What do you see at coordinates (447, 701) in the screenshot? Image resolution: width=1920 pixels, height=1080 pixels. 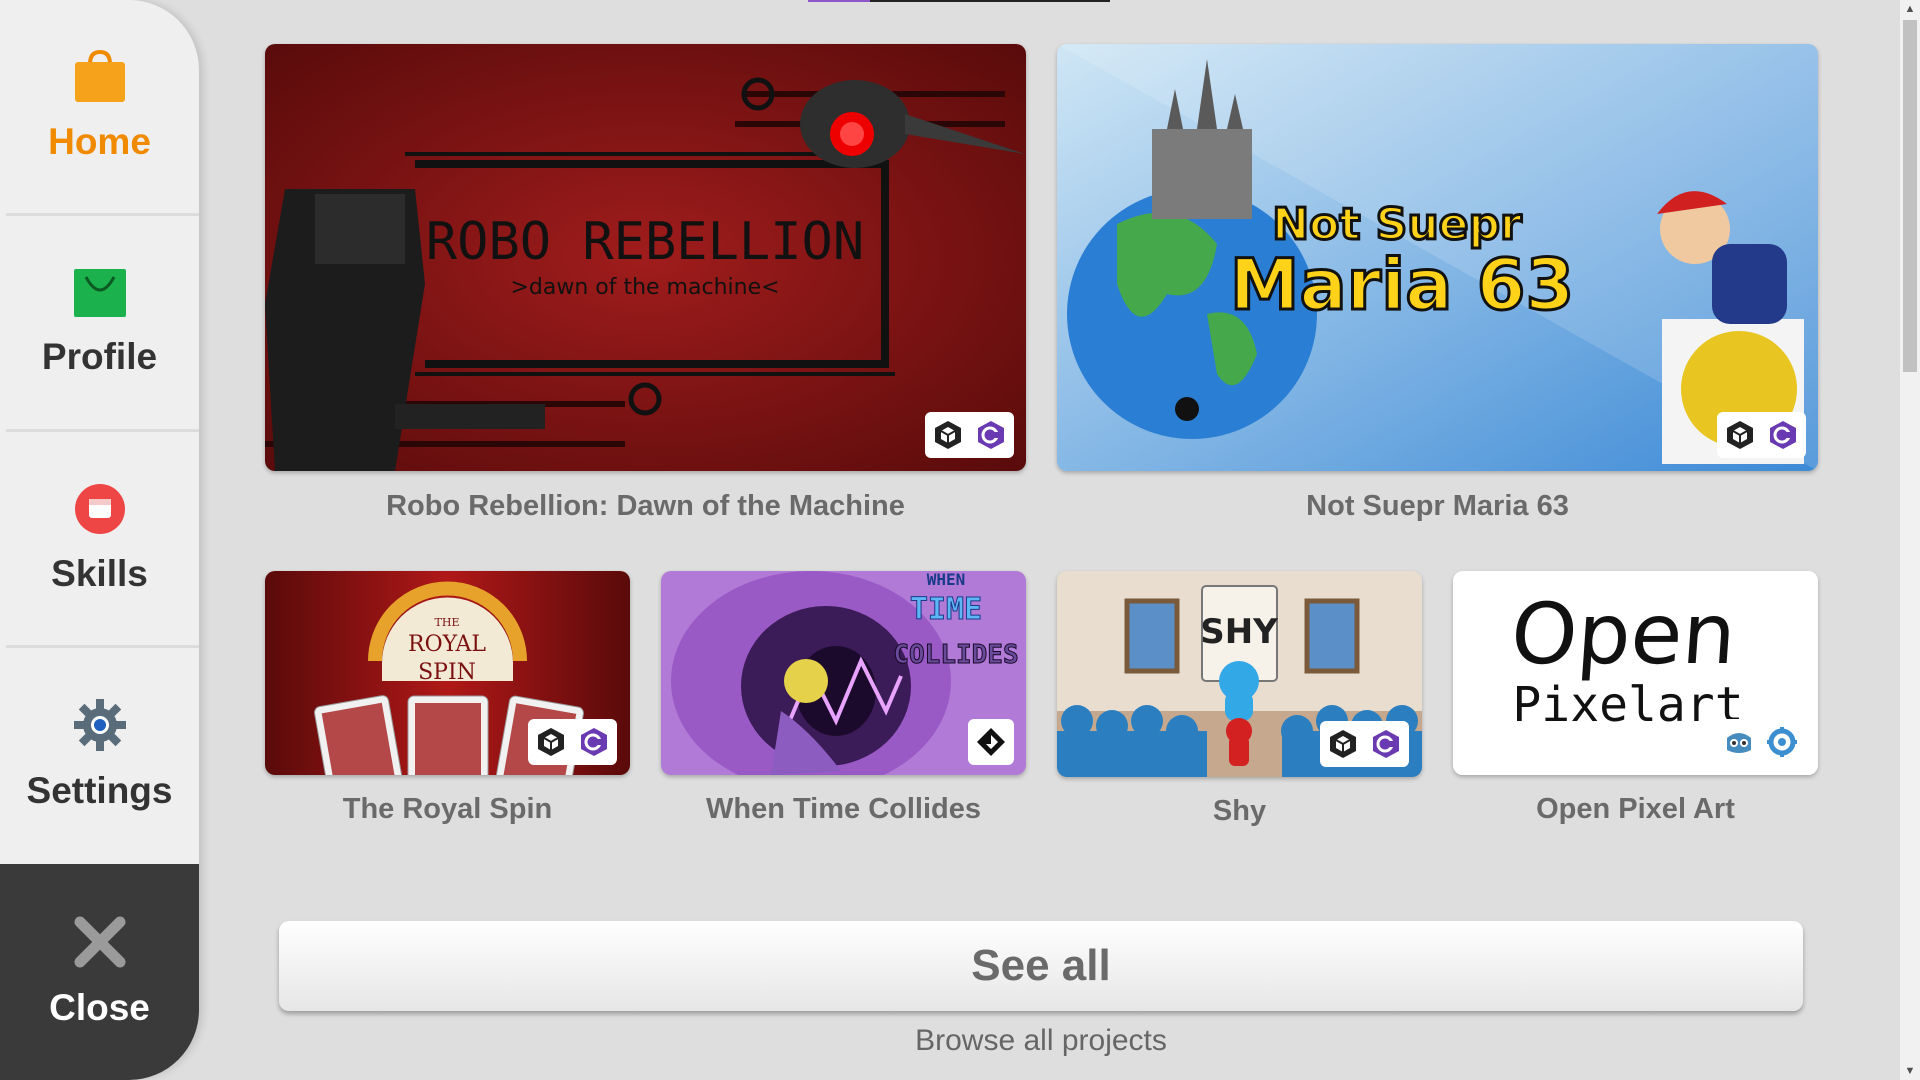 I see `project-card-royal-spin: THE ROYAL SPIN The Royal Spin` at bounding box center [447, 701].